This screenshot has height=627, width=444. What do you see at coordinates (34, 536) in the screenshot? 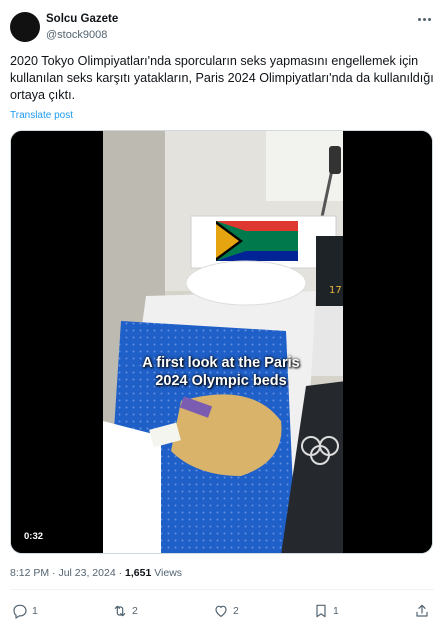
I see `video-duration: 0:32` at bounding box center [34, 536].